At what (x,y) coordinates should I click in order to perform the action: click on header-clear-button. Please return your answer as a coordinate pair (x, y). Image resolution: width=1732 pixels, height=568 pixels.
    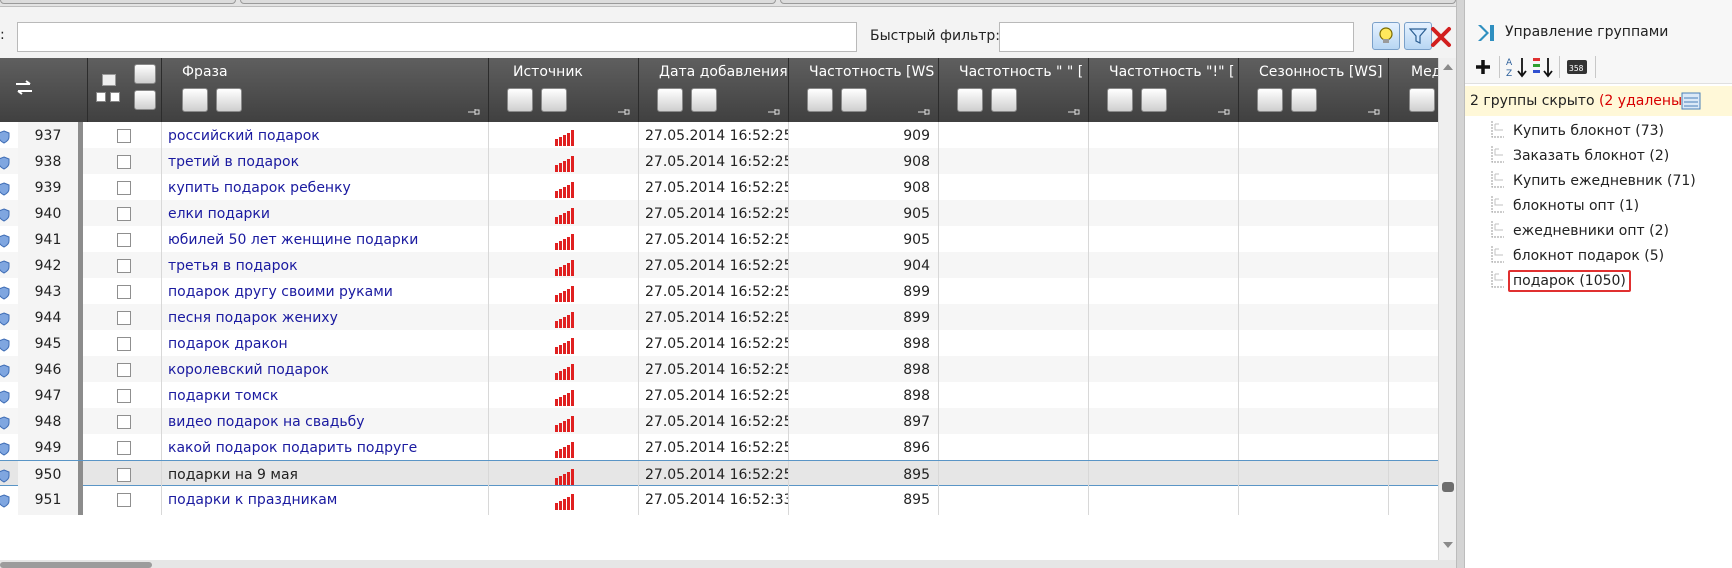
    Looking at the image, I should click on (145, 100).